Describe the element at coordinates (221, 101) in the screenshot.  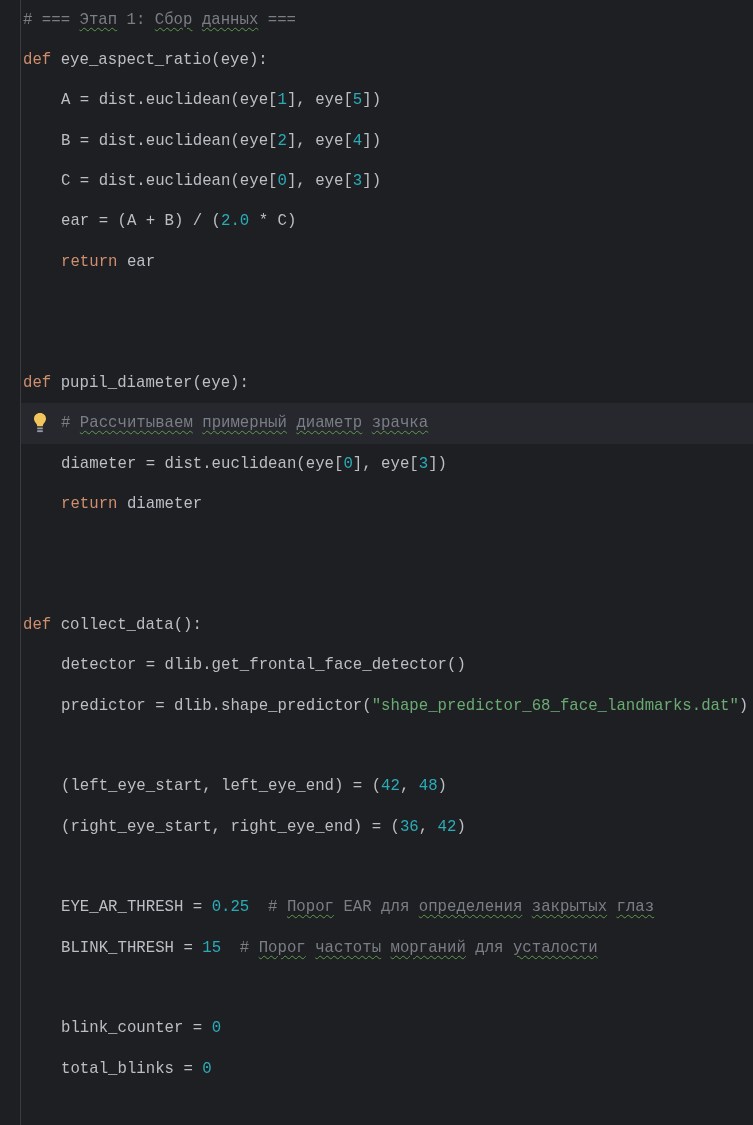
I see `code-line: A = dist.euclidean(eye[1], eye[5])` at that location.